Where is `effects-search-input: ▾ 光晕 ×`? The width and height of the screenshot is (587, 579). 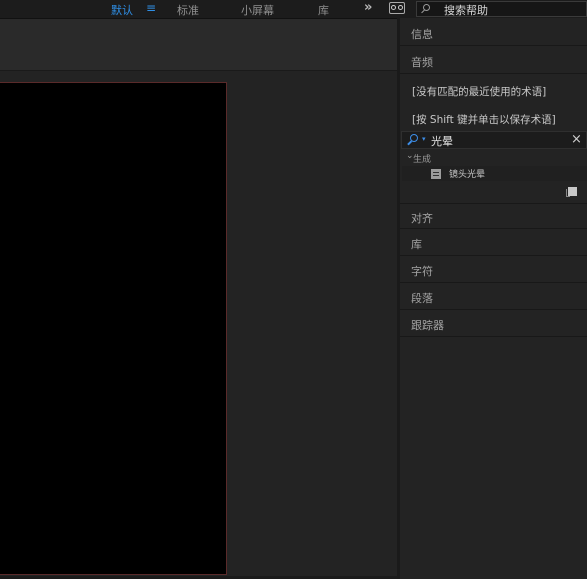
effects-search-input: ▾ 光晕 × is located at coordinates (494, 140).